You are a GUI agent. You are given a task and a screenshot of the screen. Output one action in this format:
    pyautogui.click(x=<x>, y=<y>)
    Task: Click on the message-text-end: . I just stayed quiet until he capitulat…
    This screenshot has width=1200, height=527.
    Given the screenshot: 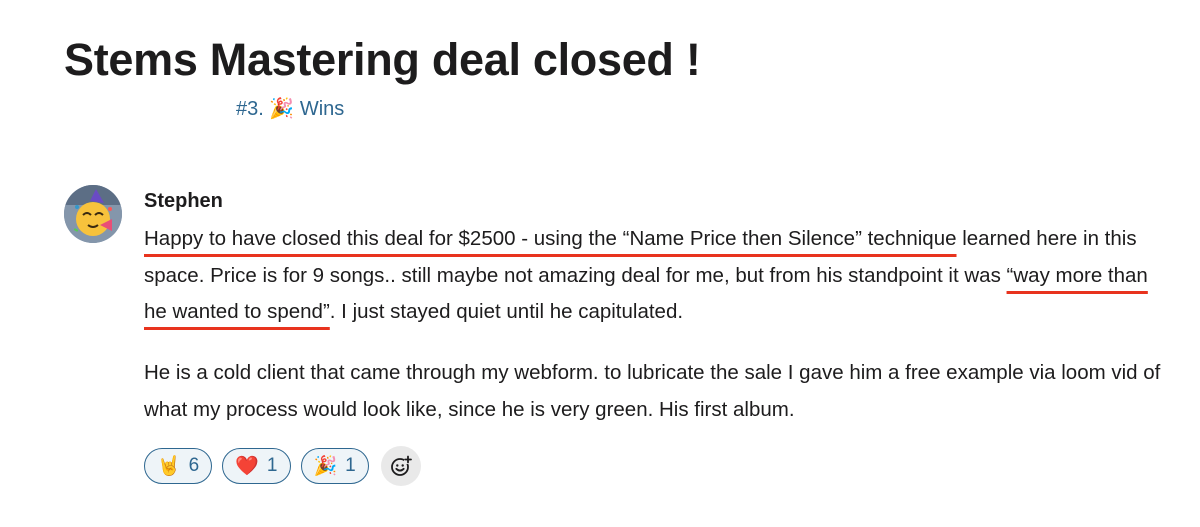 What is the action you would take?
    pyautogui.click(x=506, y=311)
    